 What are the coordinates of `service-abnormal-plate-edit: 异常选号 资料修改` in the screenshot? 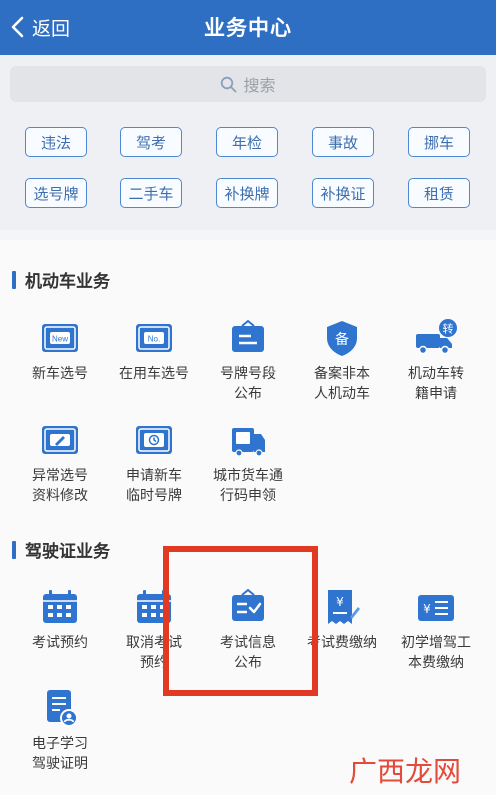 It's located at (60, 470).